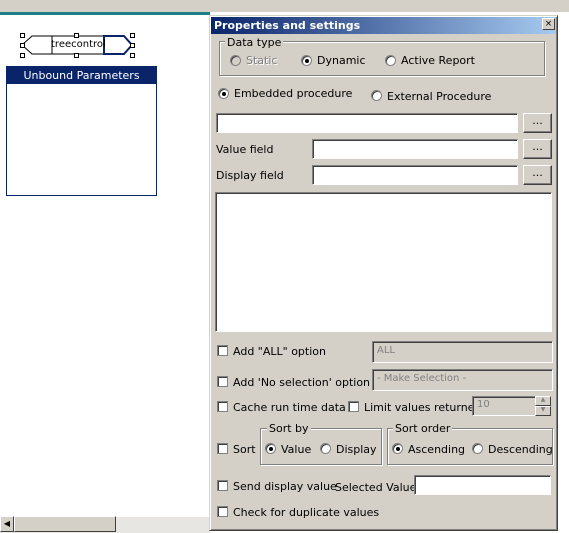  Describe the element at coordinates (302, 382) in the screenshot. I see `add-no-selection-label: Add 'No selection' option` at that location.